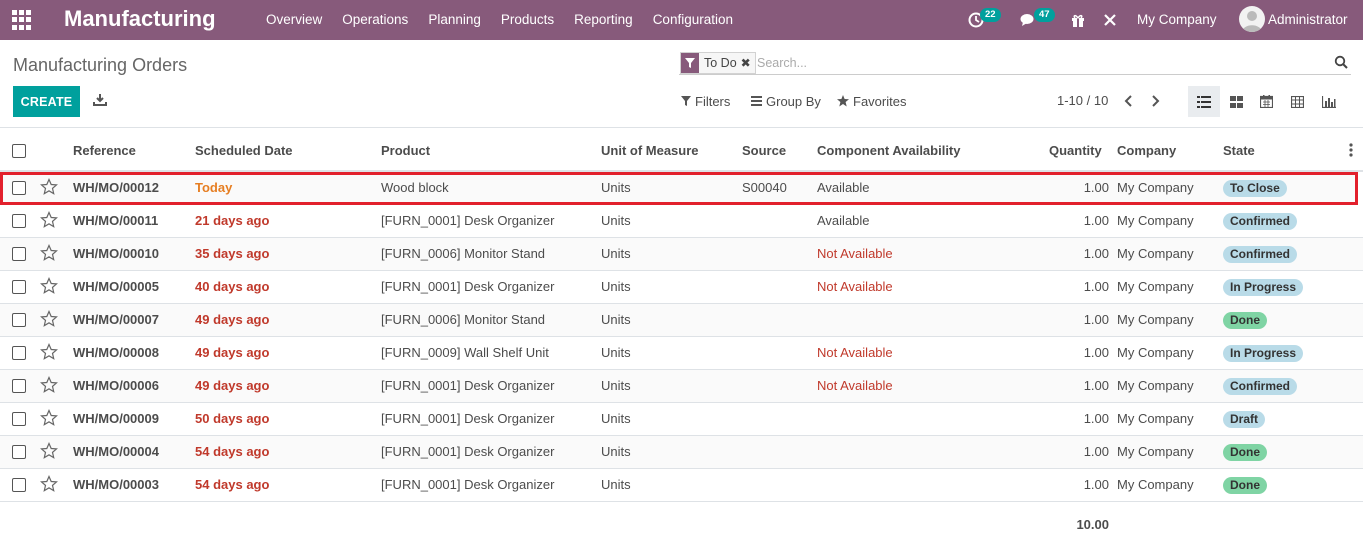 The width and height of the screenshot is (1363, 543). What do you see at coordinates (463, 253) in the screenshot?
I see `cell-product: [FURN_0006] Monitor Stand` at bounding box center [463, 253].